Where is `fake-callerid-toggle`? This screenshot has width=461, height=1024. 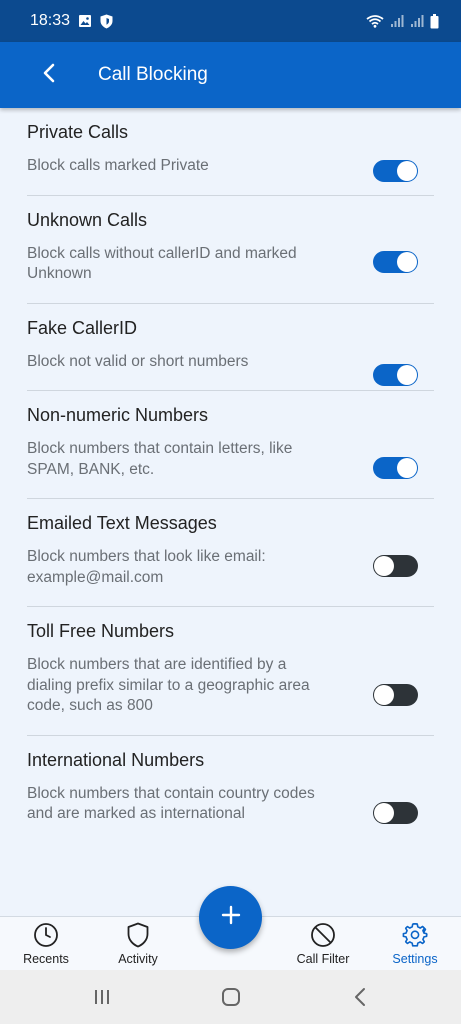
fake-callerid-toggle is located at coordinates (395, 374).